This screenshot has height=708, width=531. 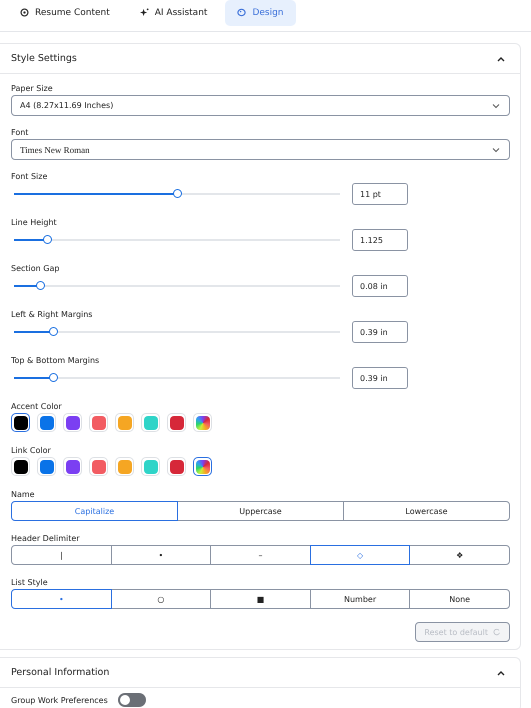 What do you see at coordinates (360, 599) in the screenshot?
I see `segment-option: Number` at bounding box center [360, 599].